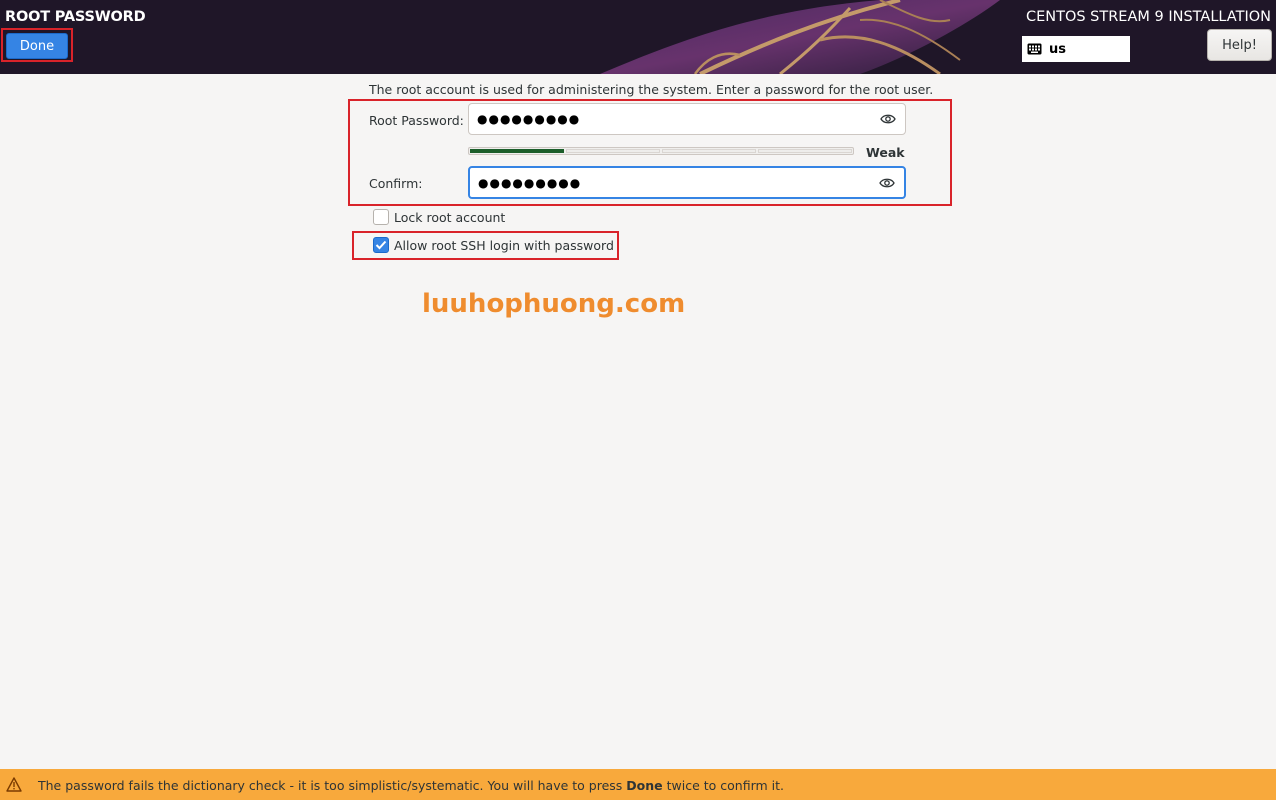  What do you see at coordinates (661, 151) in the screenshot?
I see `password-strength-bar` at bounding box center [661, 151].